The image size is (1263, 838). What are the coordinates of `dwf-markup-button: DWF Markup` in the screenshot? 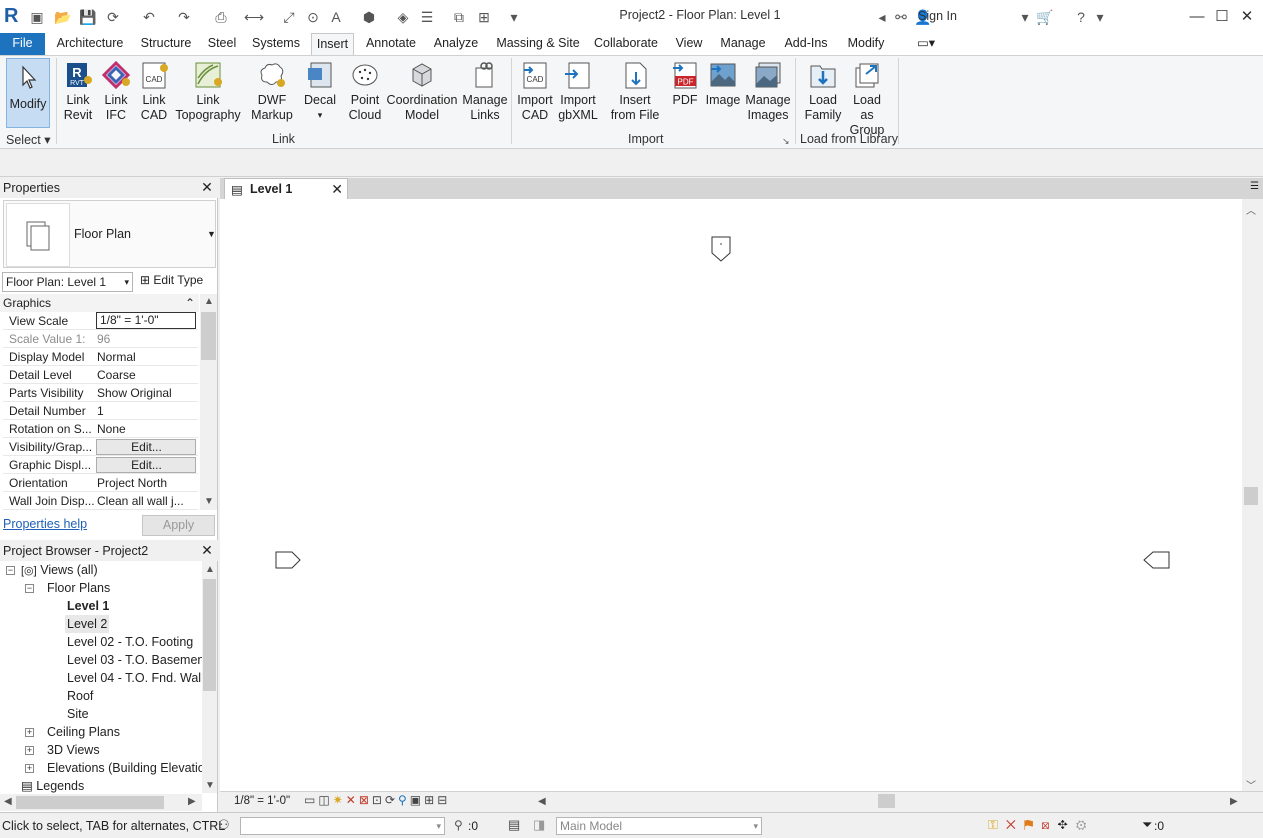 It's located at (272, 94).